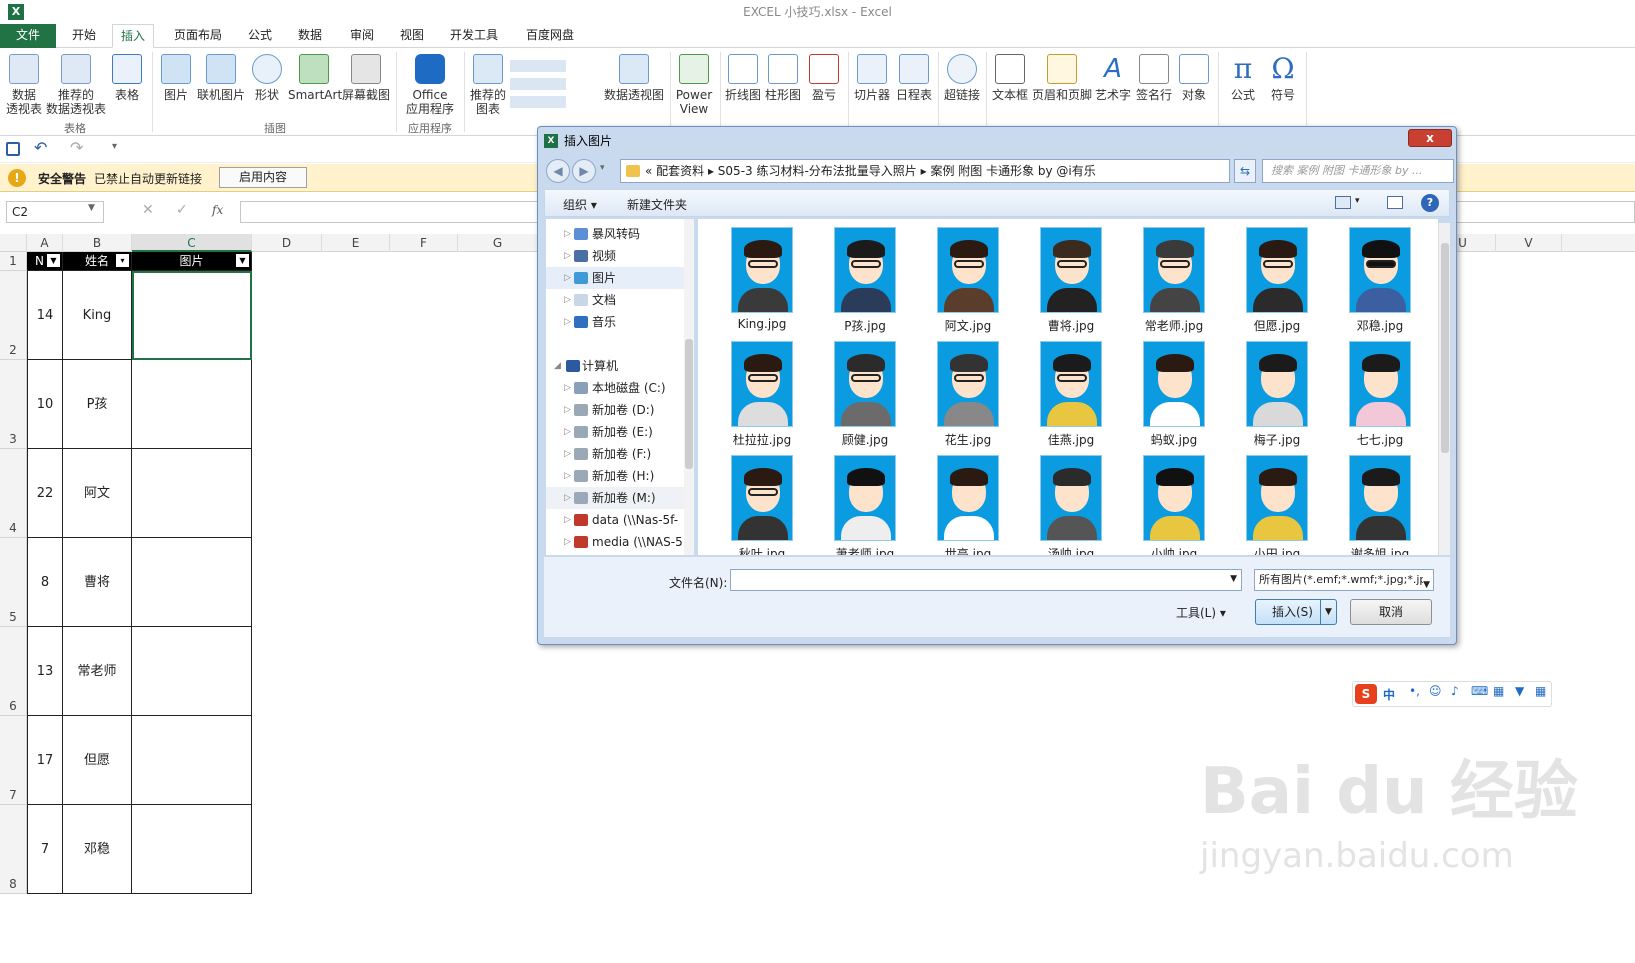 The height and width of the screenshot is (963, 1635). Describe the element at coordinates (615, 498) in the screenshot. I see `nav-item: ▷ 新加卷 (M:)` at that location.